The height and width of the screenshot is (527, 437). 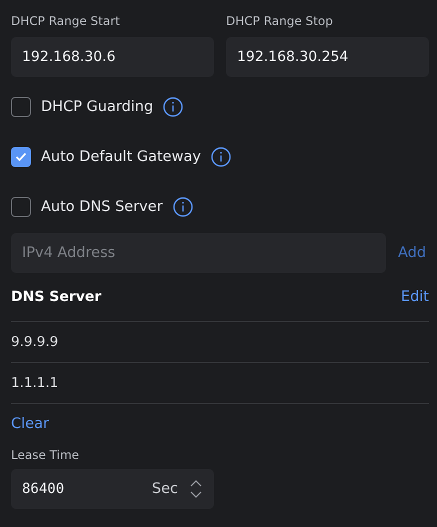 What do you see at coordinates (414, 297) in the screenshot?
I see `edit-link: Edit` at bounding box center [414, 297].